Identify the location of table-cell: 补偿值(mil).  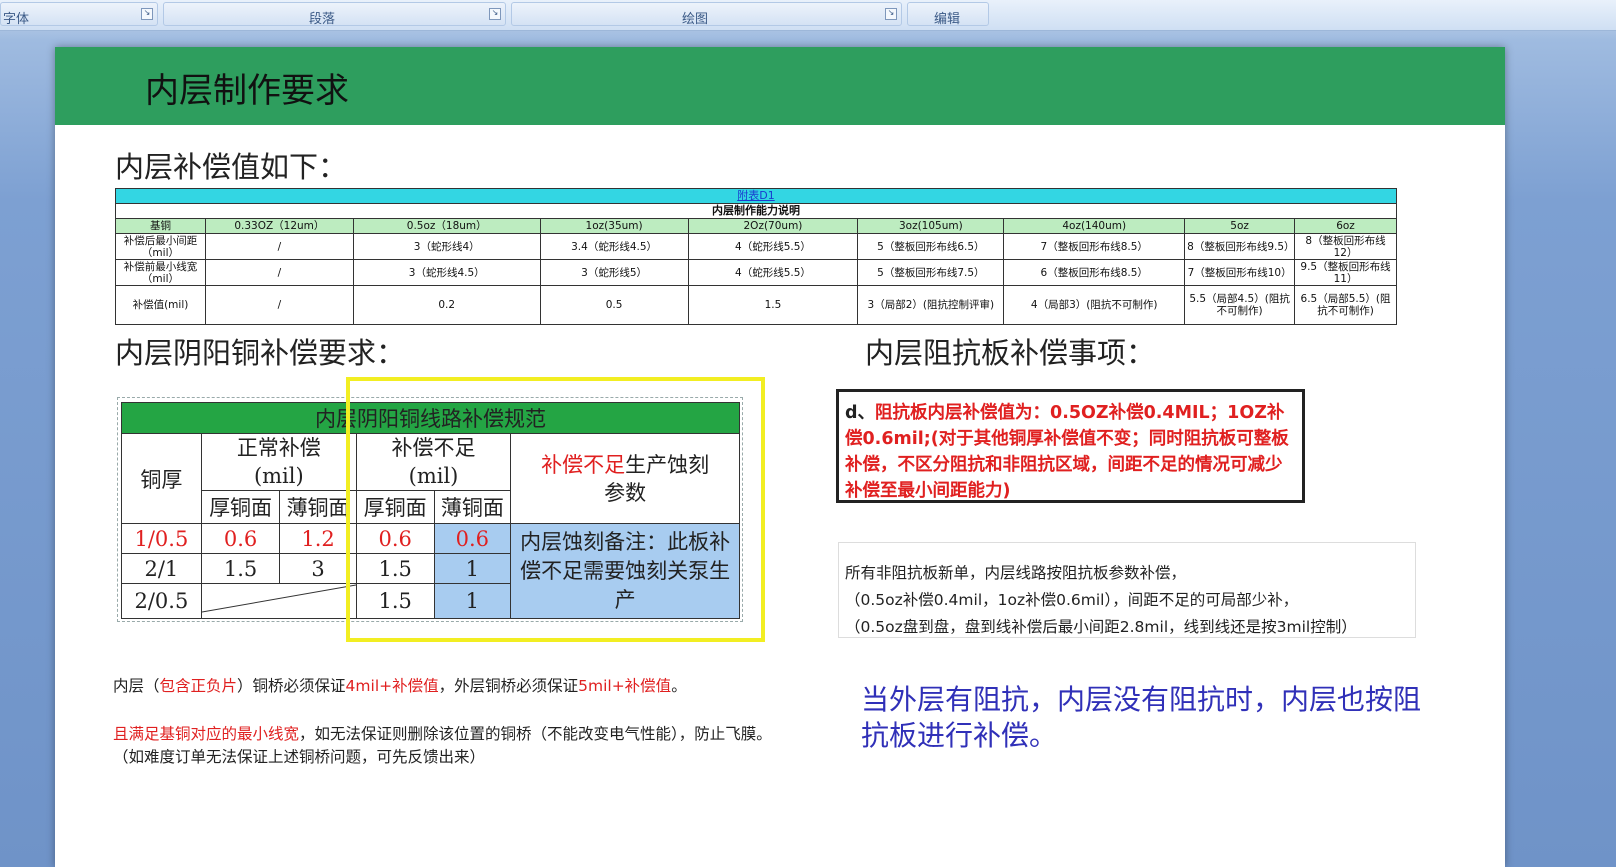
(160, 305).